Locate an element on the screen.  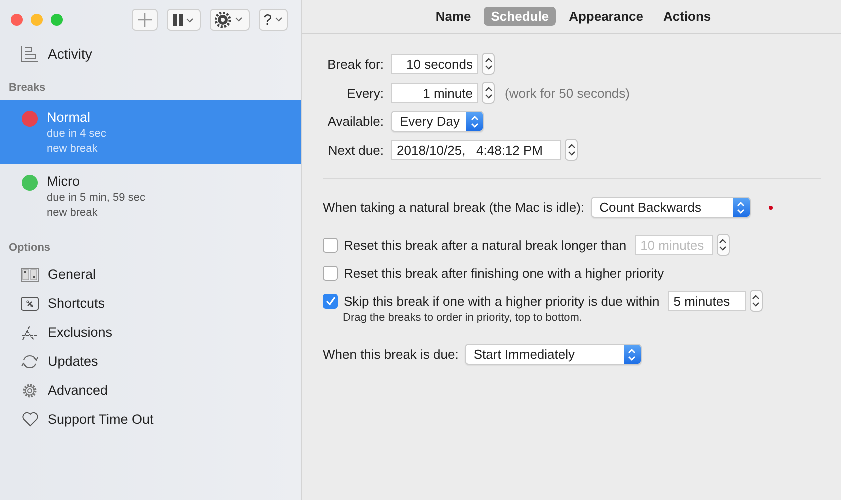
checkmark-icon is located at coordinates (330, 301).